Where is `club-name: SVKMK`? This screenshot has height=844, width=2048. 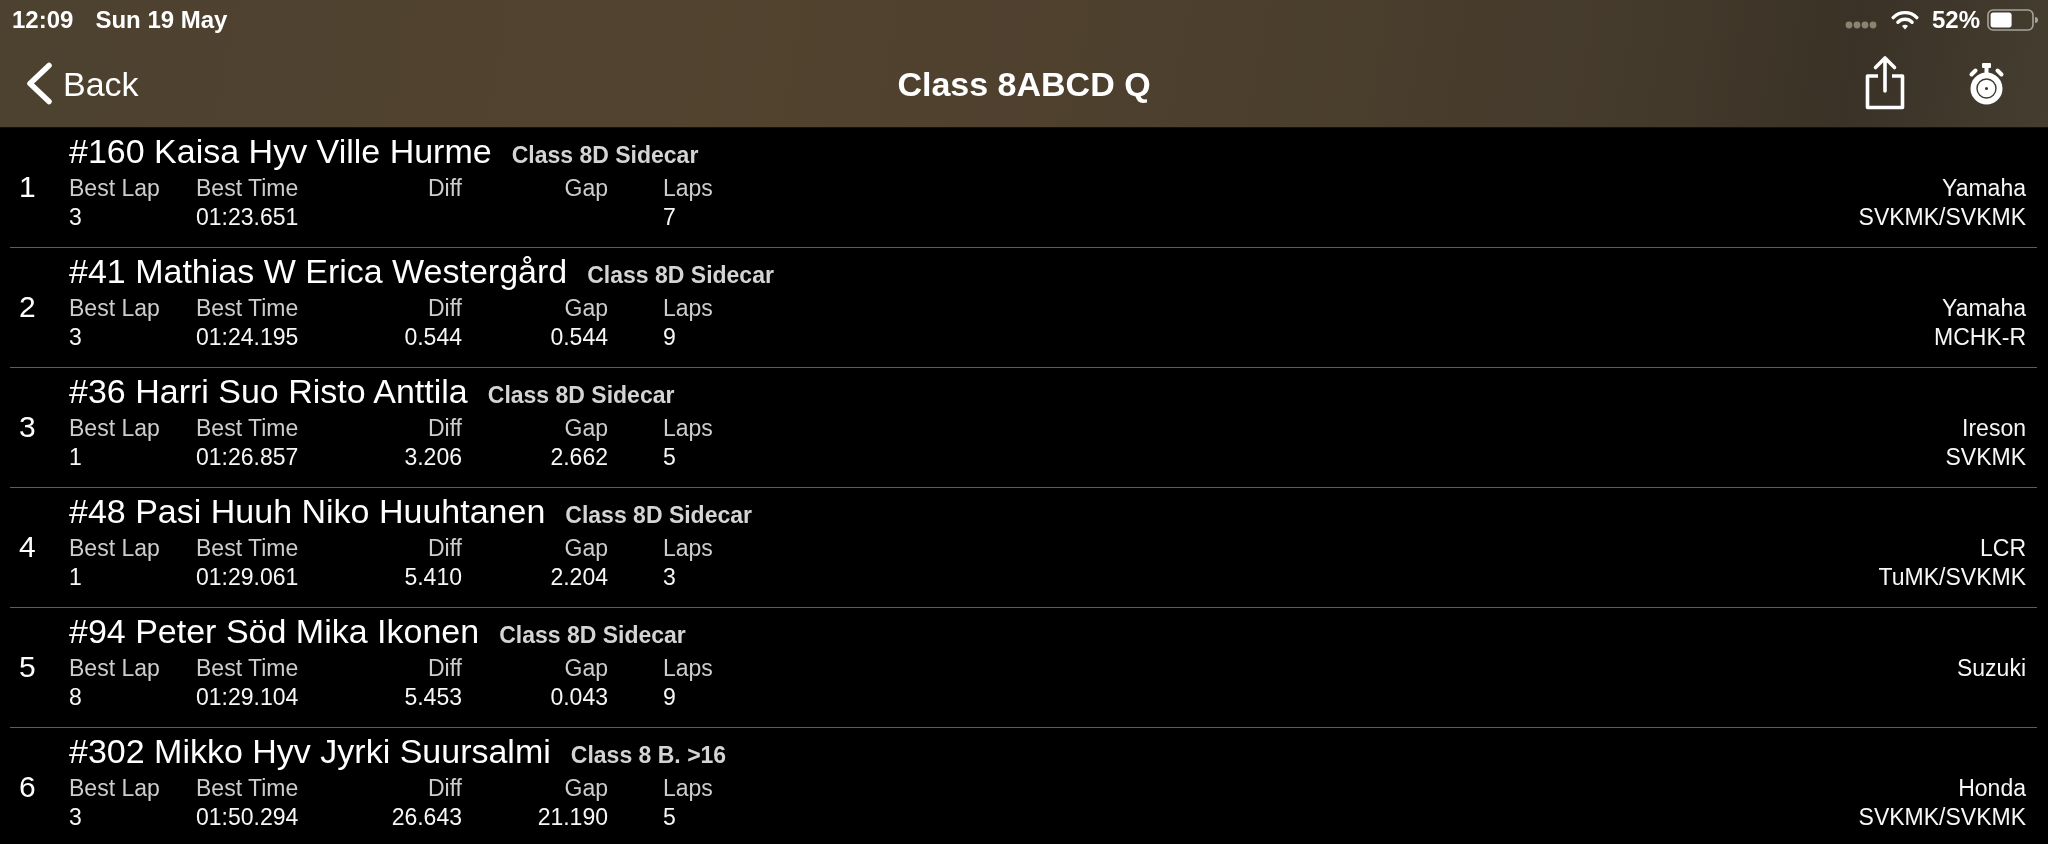
club-name: SVKMK is located at coordinates (1985, 457).